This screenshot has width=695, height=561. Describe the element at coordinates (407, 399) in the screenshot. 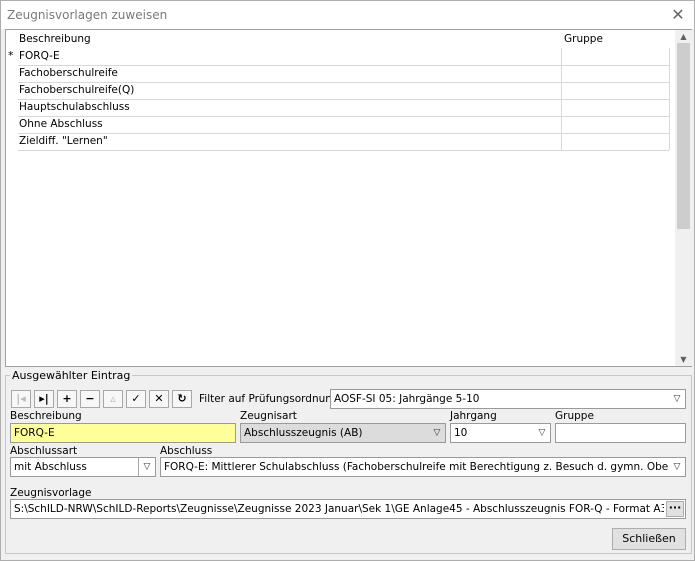

I see `filter-value: AOSF-SI 05: Jahrgänge 5-10` at that location.